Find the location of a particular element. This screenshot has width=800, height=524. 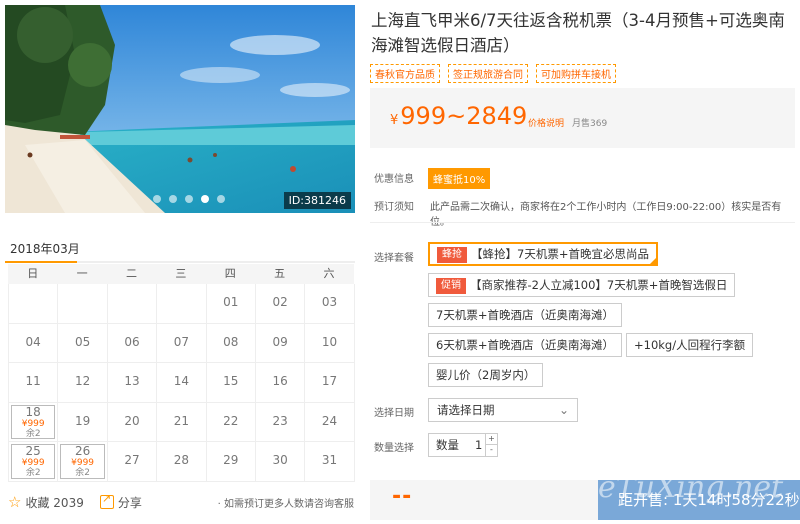

package-label: 选择套餐 is located at coordinates (394, 258).